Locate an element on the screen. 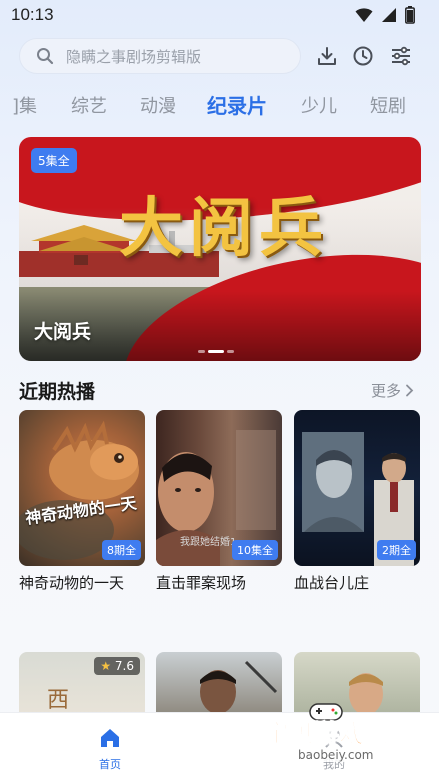 Image resolution: width=439 pixels, height=780 pixels. signal-icon is located at coordinates (389, 15).